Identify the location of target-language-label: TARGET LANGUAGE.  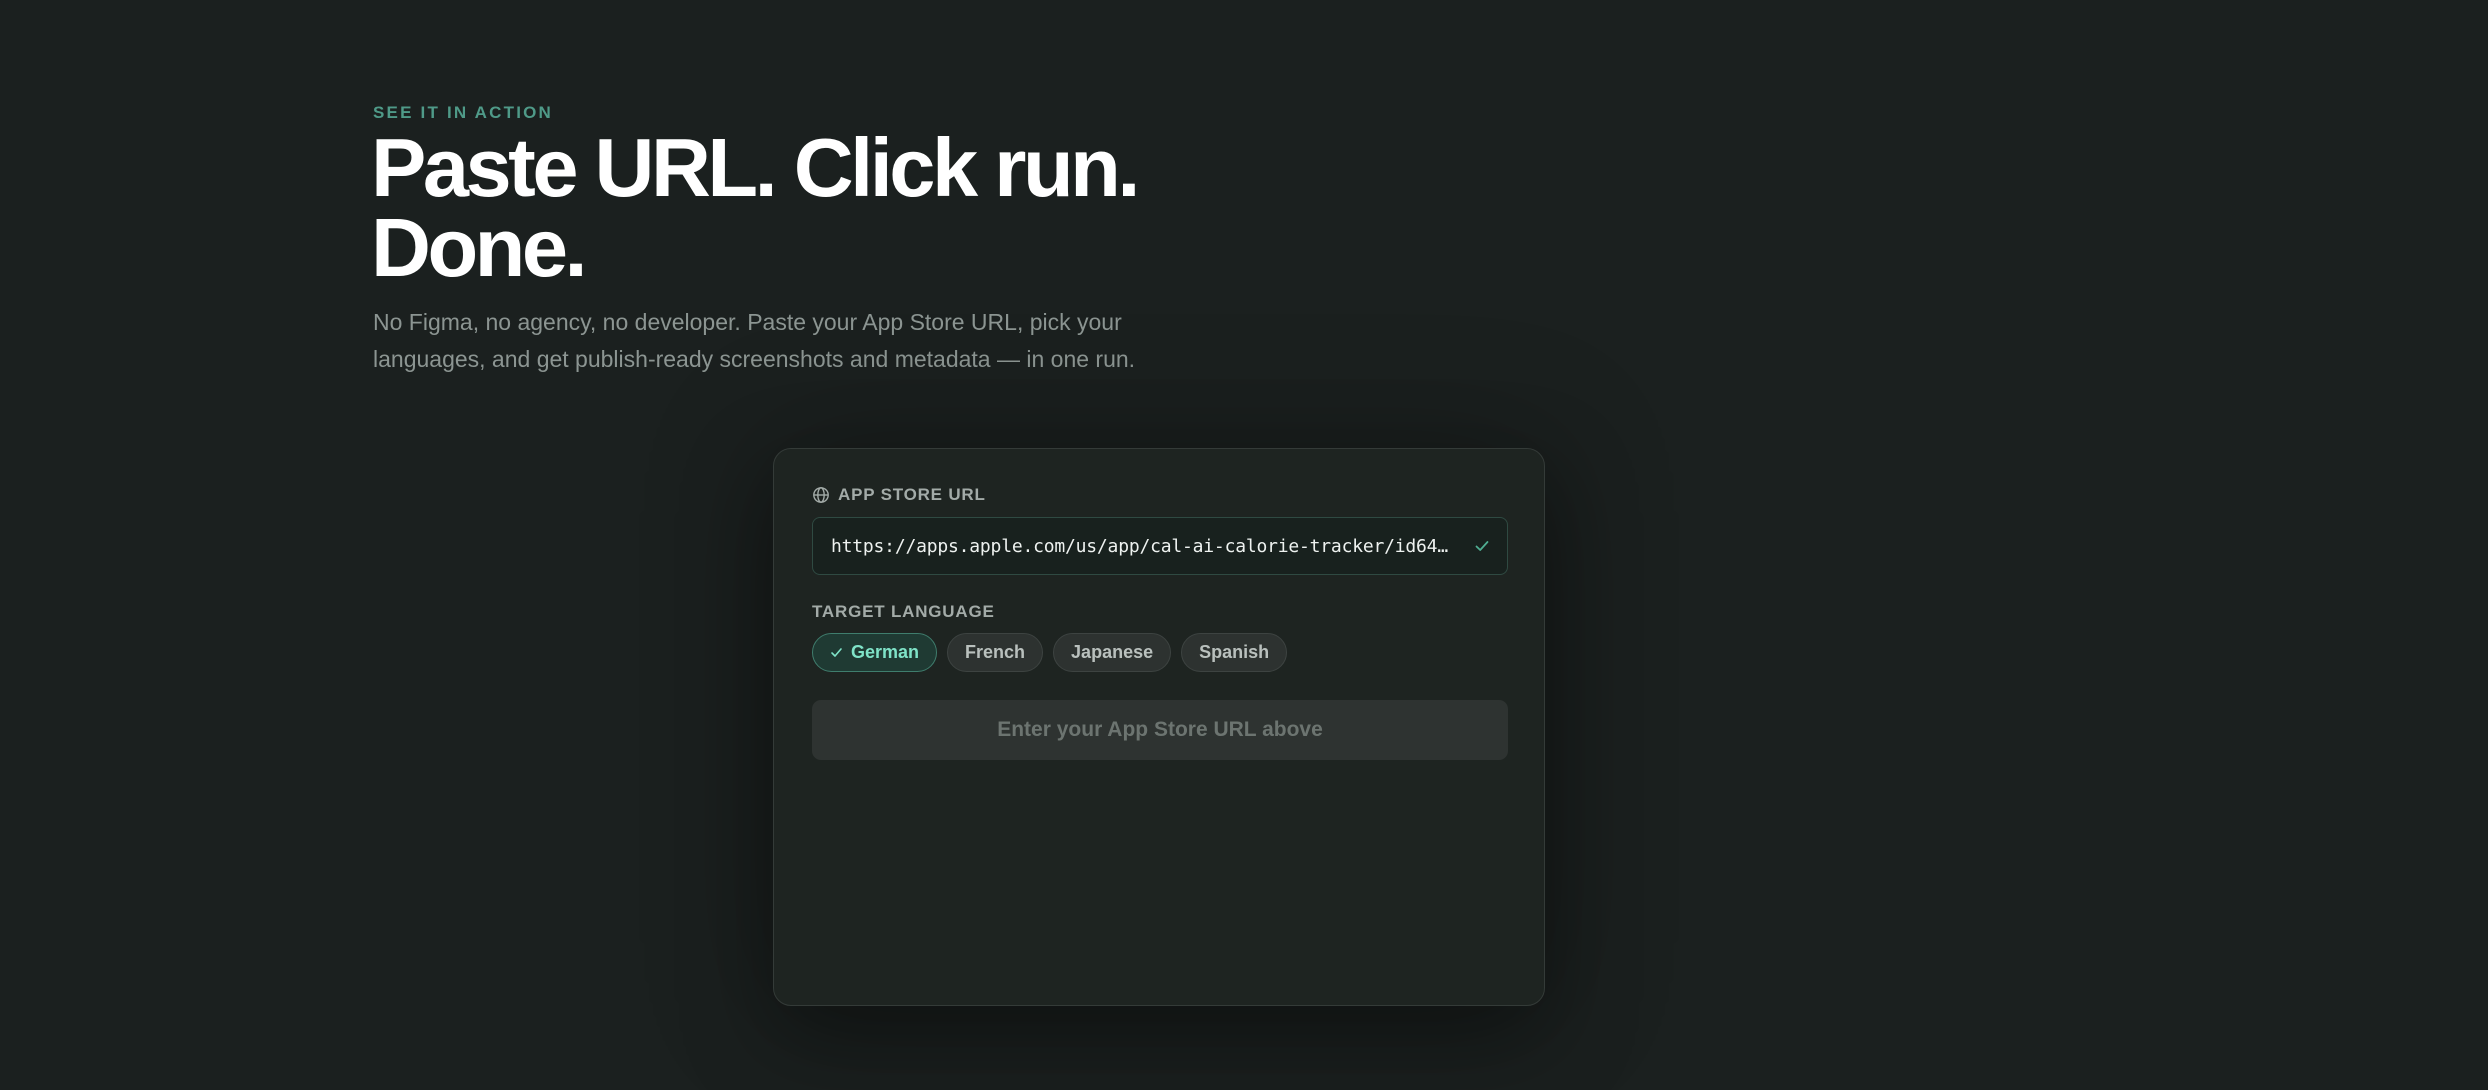
(903, 612).